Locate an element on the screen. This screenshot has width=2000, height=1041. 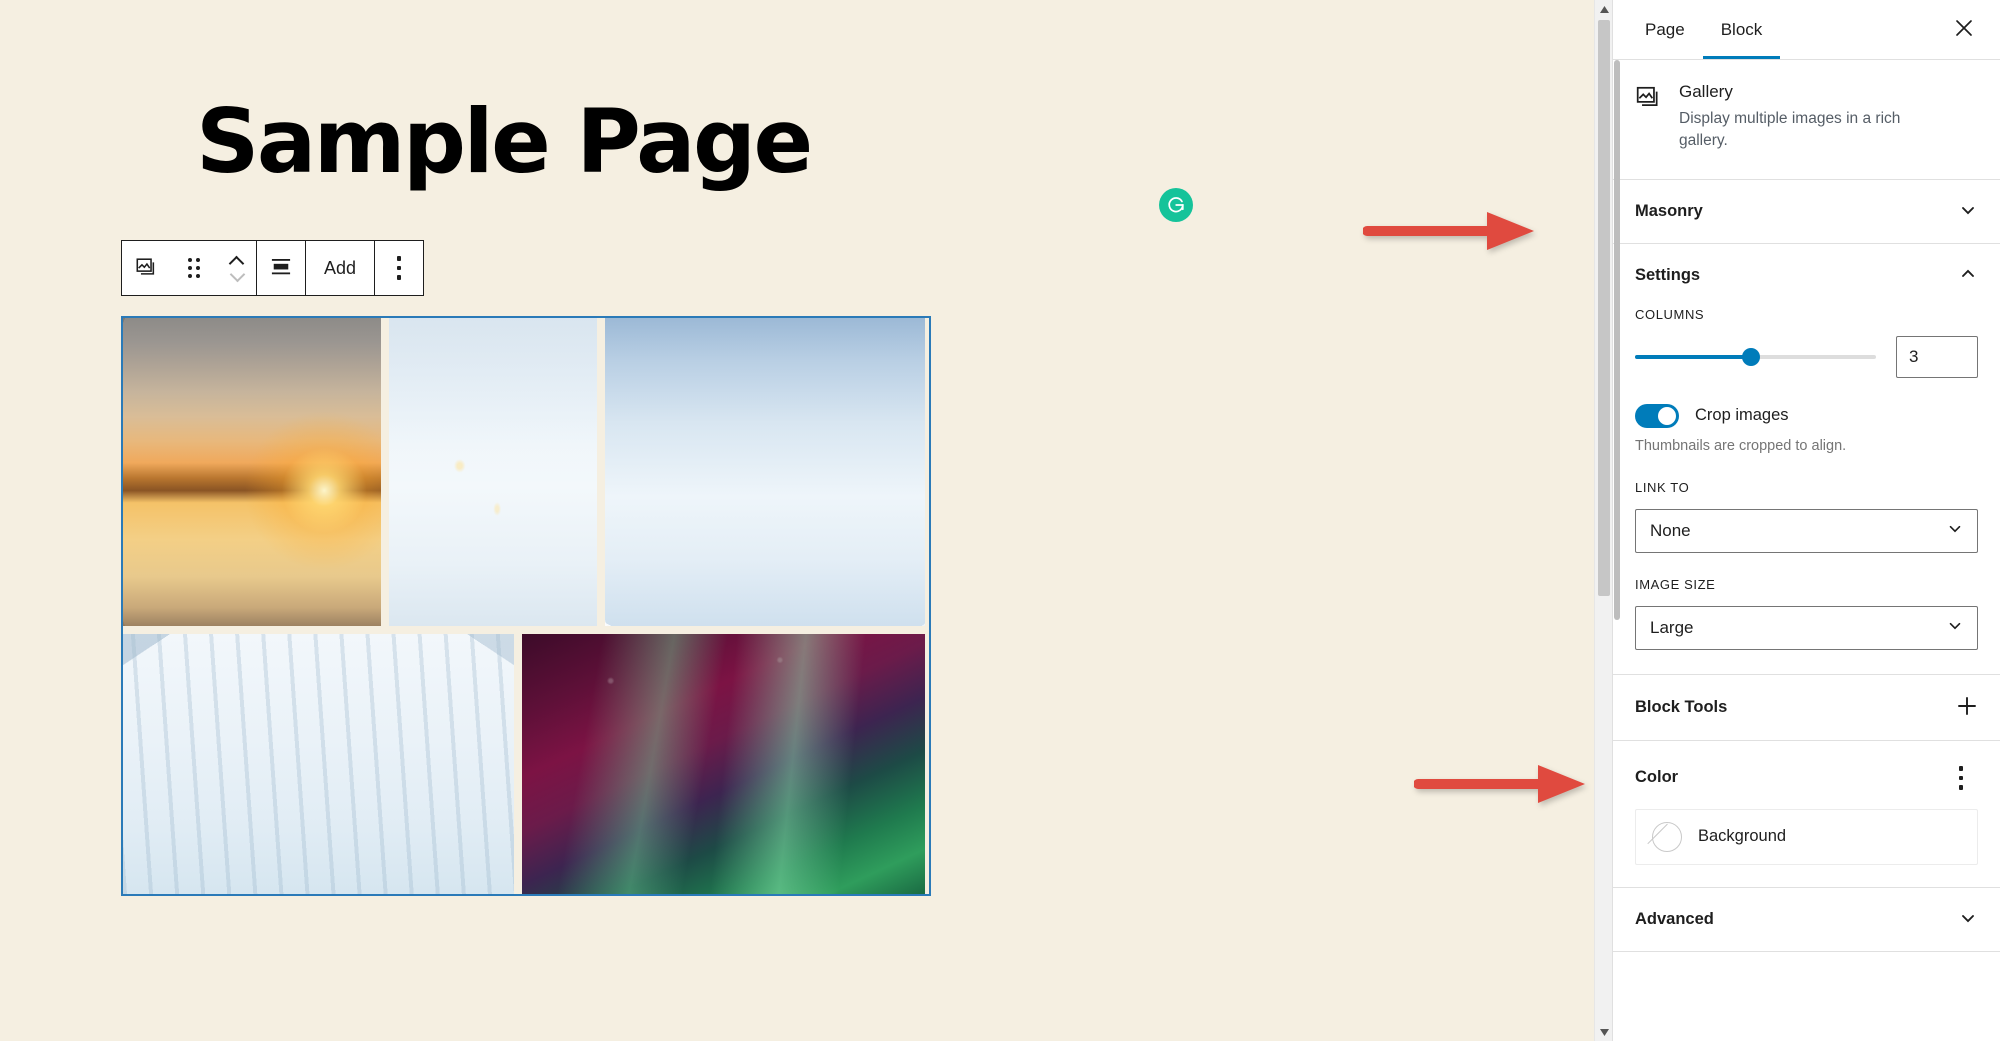
align-button is located at coordinates (281, 268).